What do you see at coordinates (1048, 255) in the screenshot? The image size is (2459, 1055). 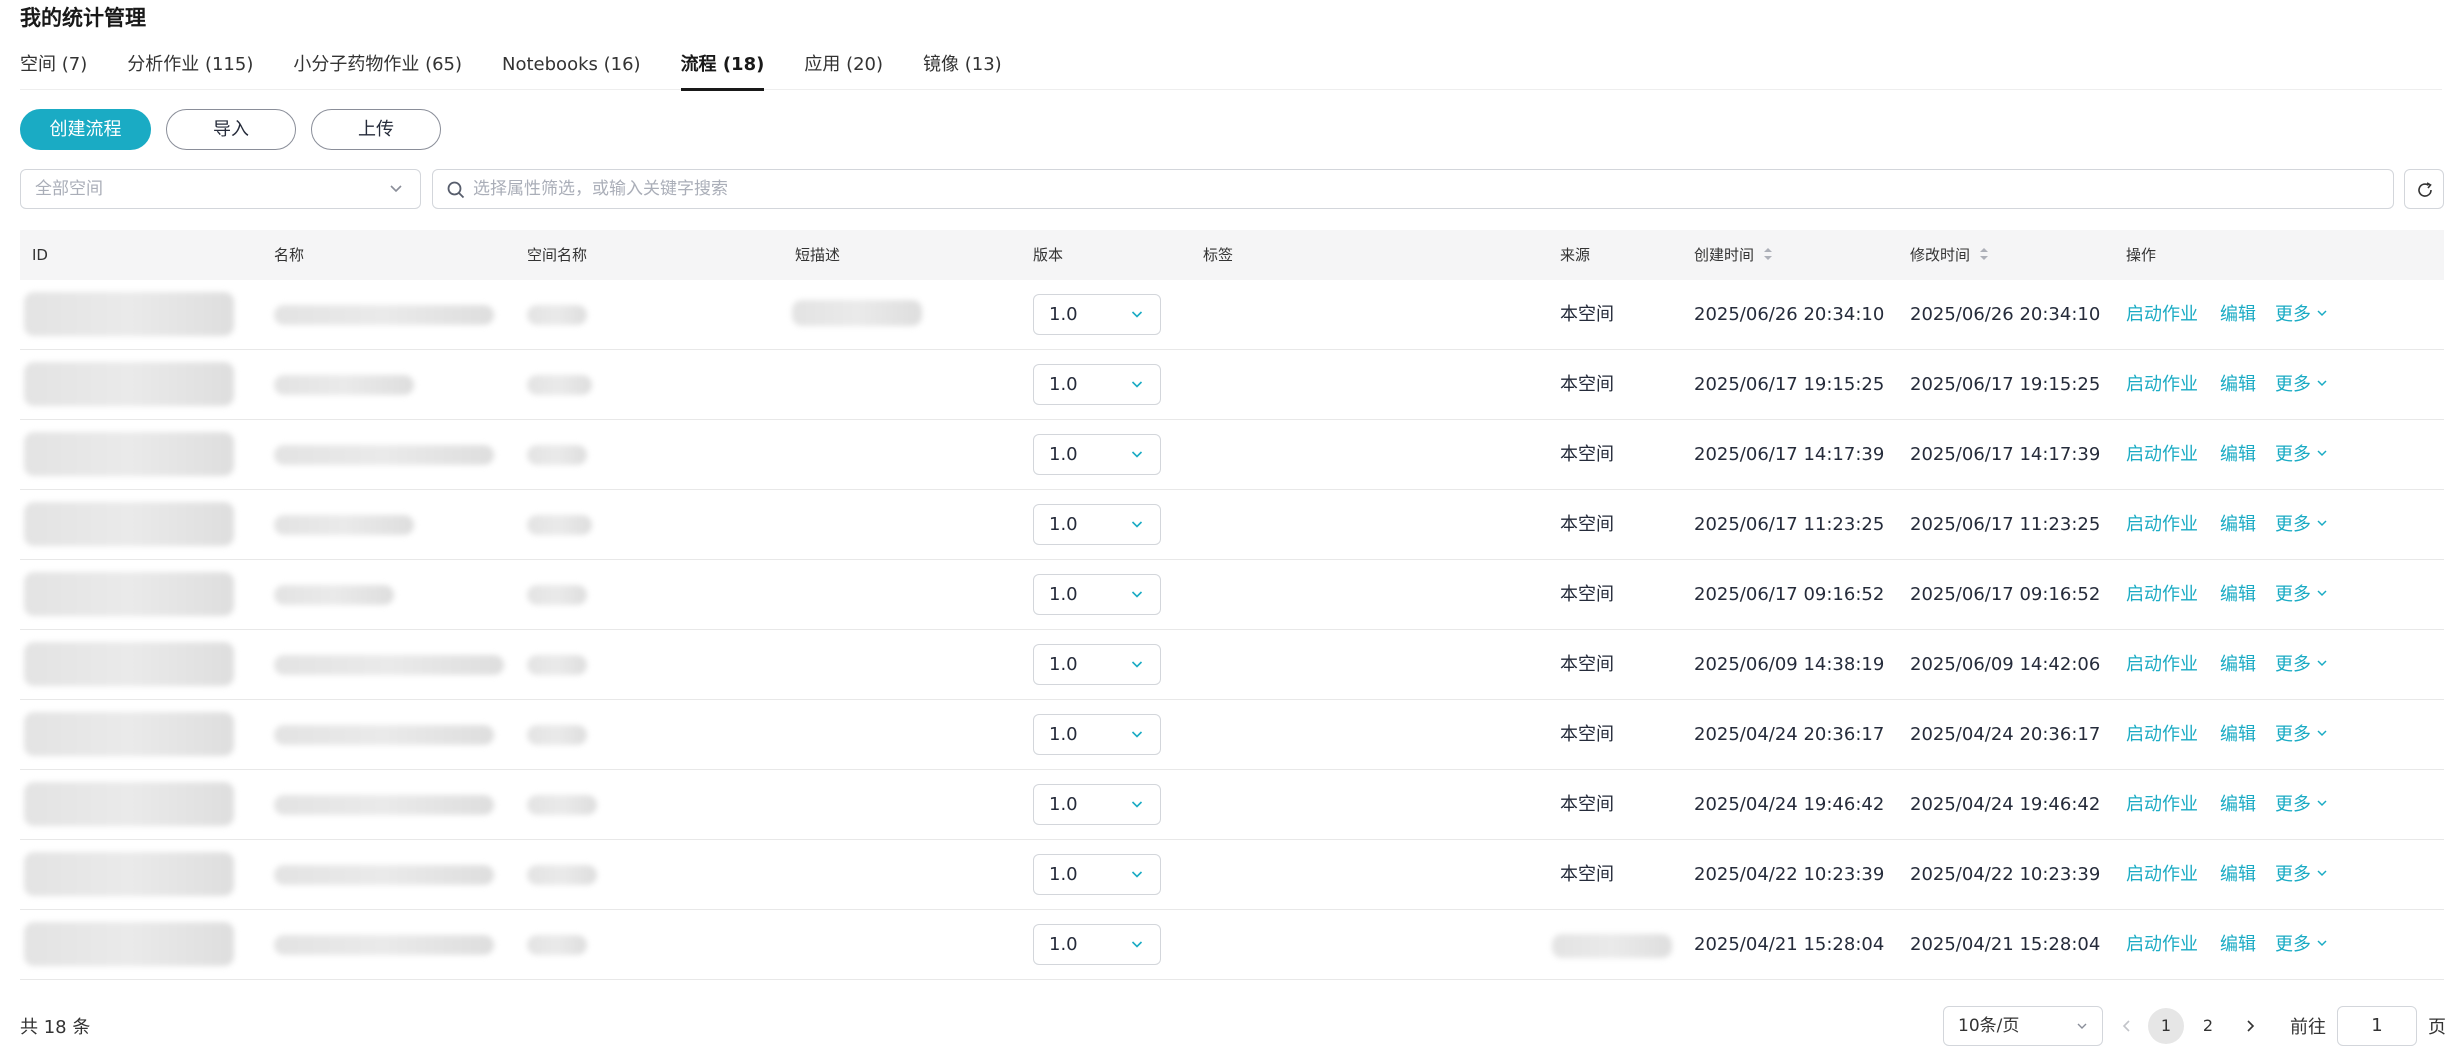 I see `col-version: 版本` at bounding box center [1048, 255].